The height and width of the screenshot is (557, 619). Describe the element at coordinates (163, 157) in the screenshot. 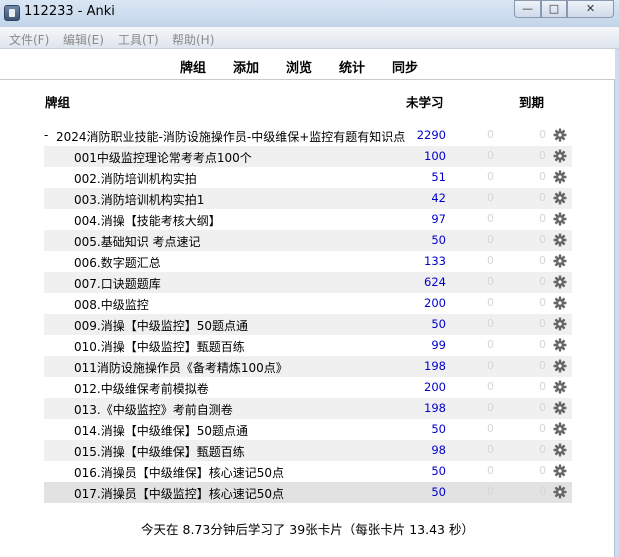

I see `deck-name: 001中级监控理论常考考点100个` at that location.